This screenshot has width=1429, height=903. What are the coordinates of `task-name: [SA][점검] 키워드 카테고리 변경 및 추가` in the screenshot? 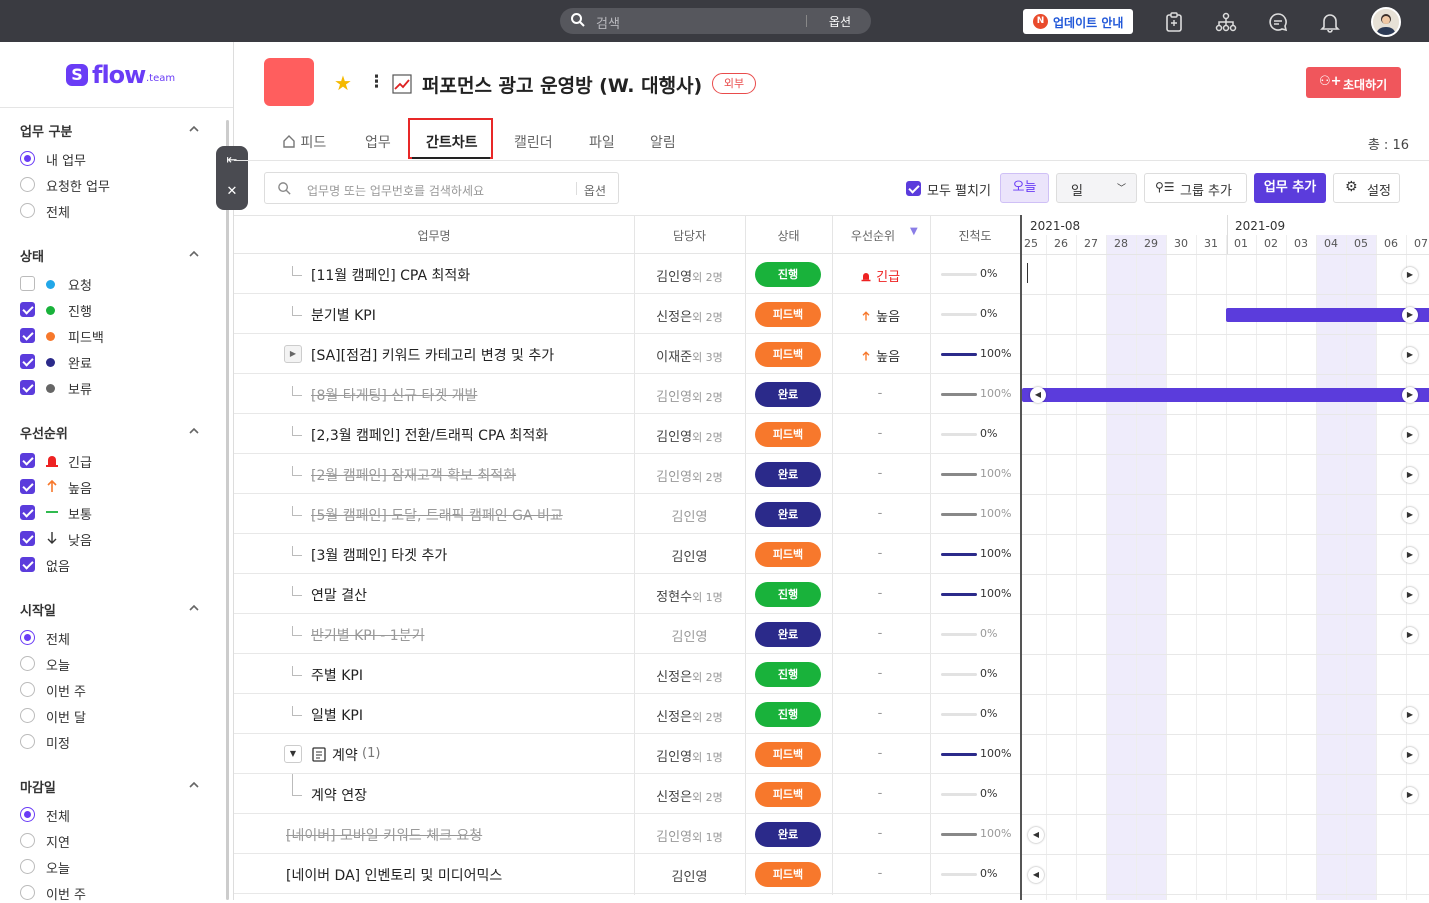 It's located at (432, 355).